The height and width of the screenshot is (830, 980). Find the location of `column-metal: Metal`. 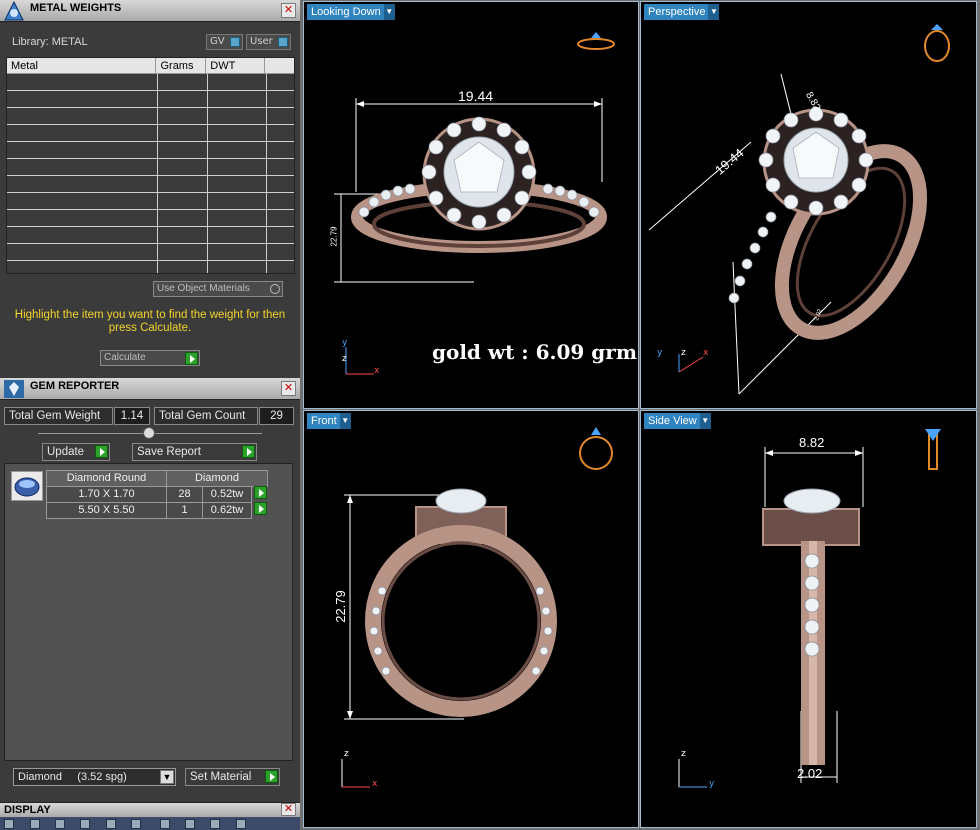

column-metal: Metal is located at coordinates (82, 65).